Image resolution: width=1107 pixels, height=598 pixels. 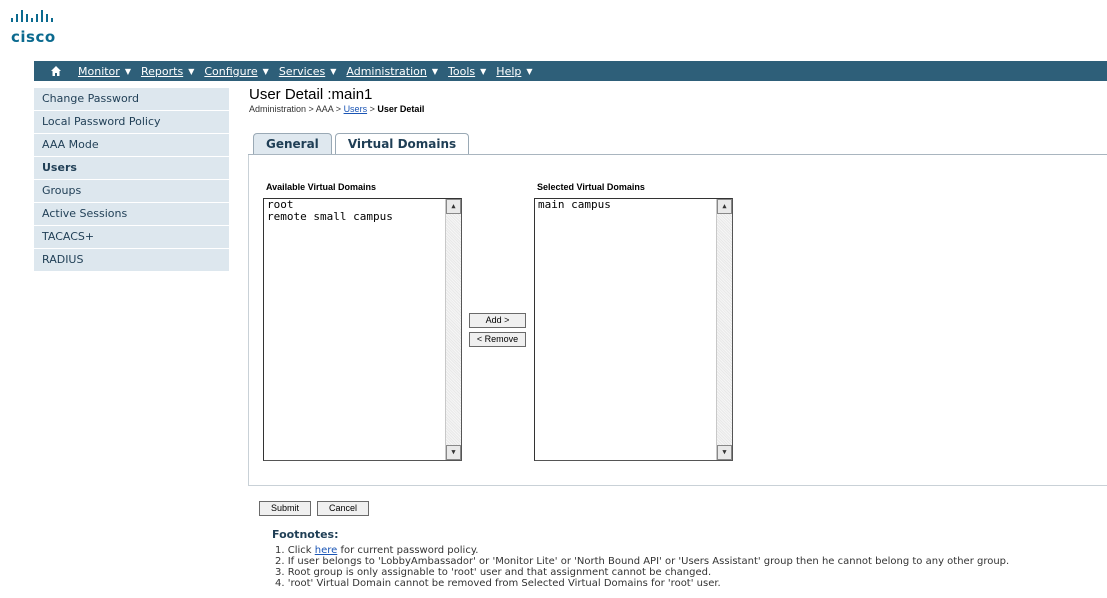 What do you see at coordinates (633, 329) in the screenshot?
I see `selected-domains-list: main campus ▲ ▼` at bounding box center [633, 329].